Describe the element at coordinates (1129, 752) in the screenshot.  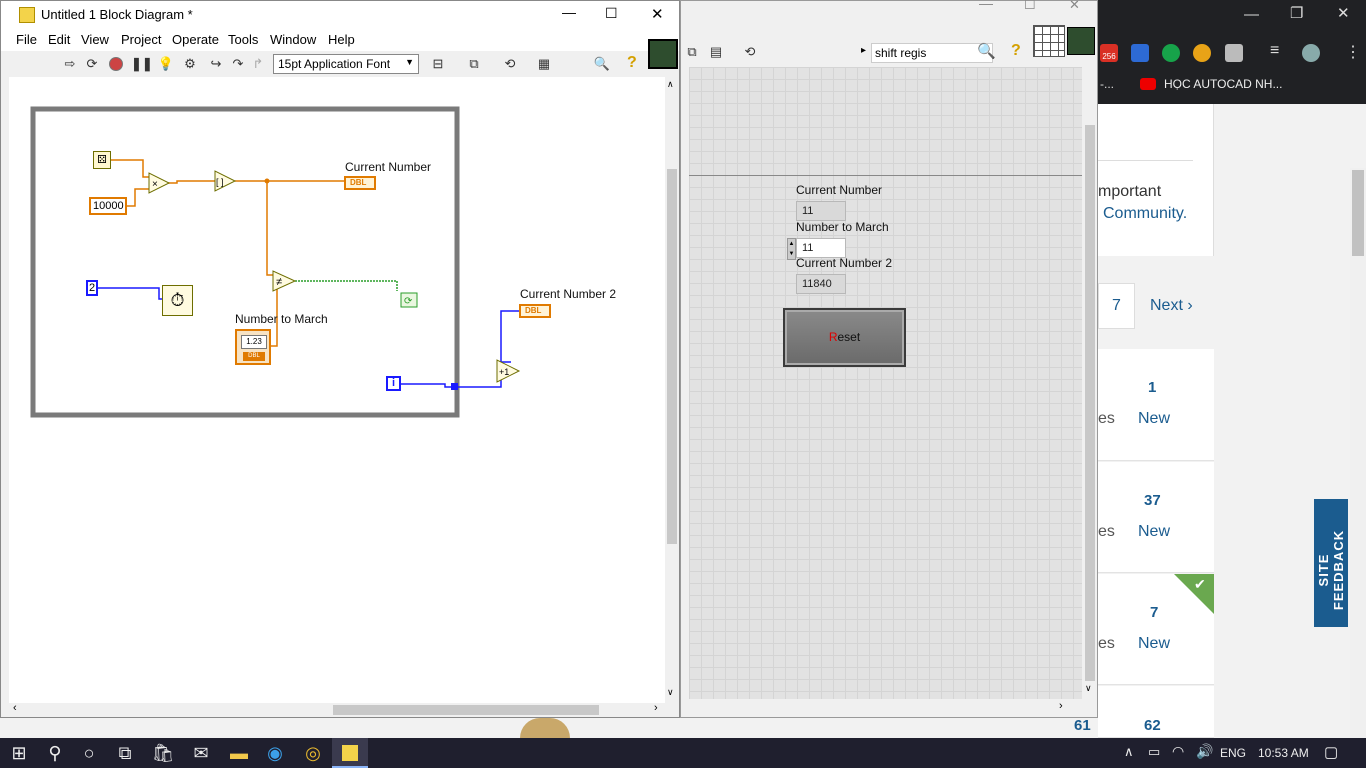
I see `chevron-up-icon: ∧` at that location.